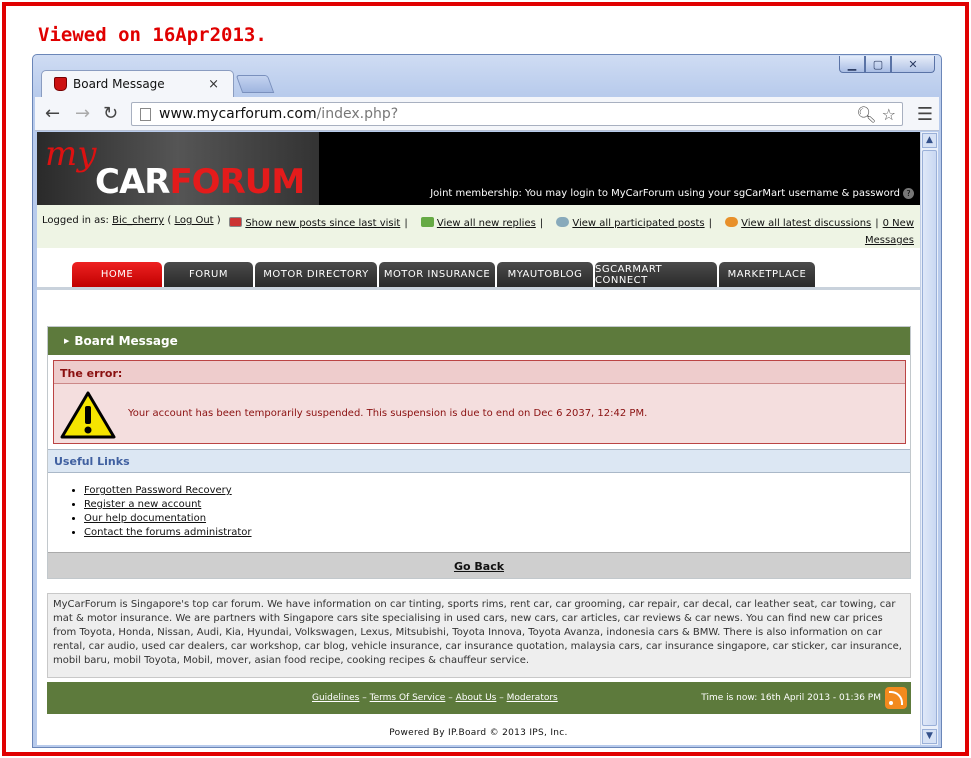 The image size is (971, 758). Describe the element at coordinates (213, 84) in the screenshot. I see `tab-close-icon: ×` at that location.